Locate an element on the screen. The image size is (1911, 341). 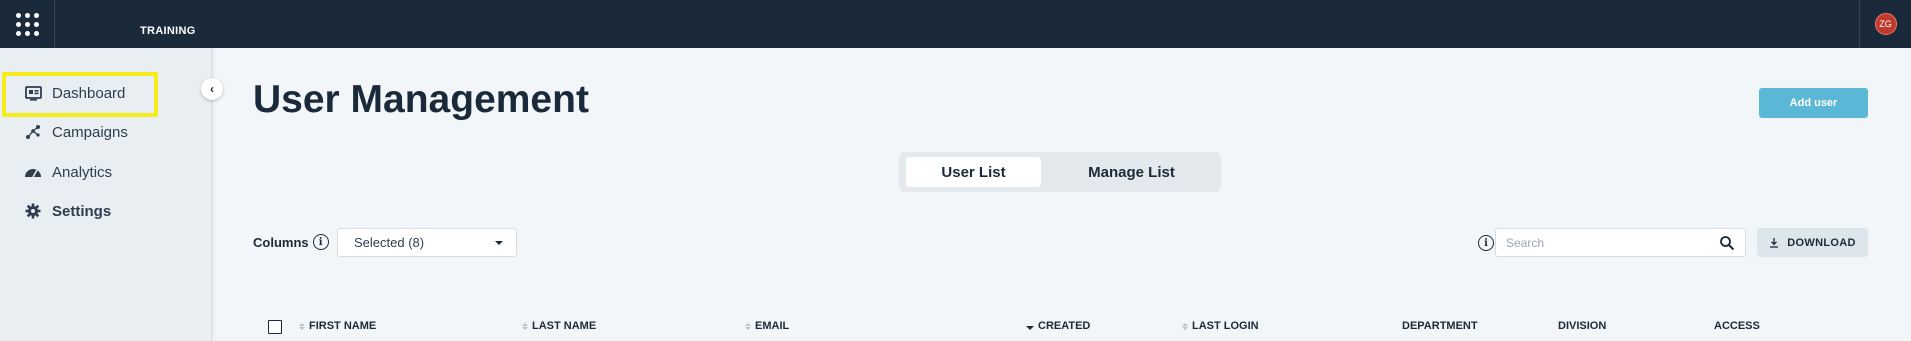
column-header-first-name: FIRST NAME is located at coordinates (337, 326).